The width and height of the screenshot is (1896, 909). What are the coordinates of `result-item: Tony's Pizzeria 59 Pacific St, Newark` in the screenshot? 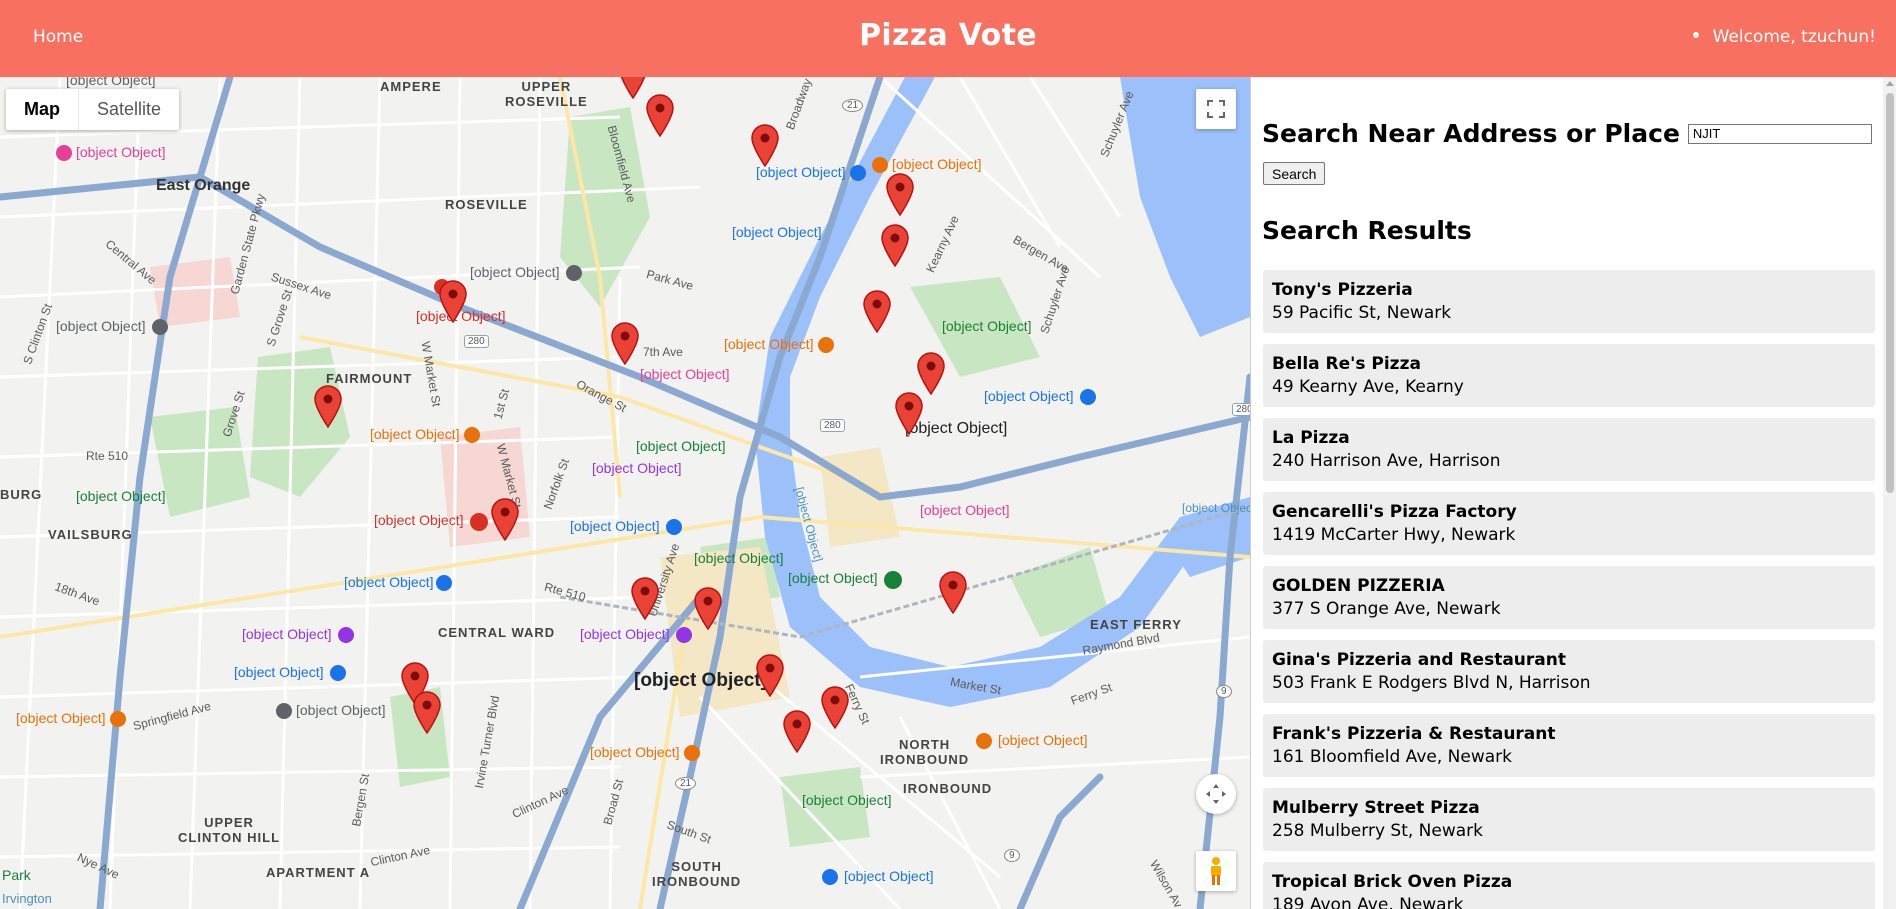 It's located at (1569, 301).